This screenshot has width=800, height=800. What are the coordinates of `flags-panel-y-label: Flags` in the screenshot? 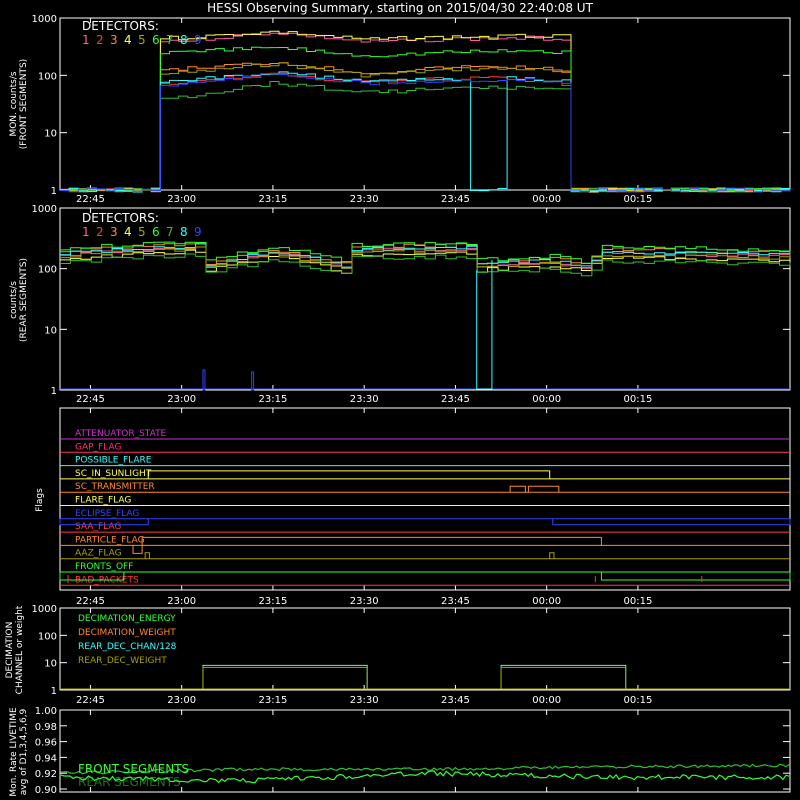 It's located at (40, 500).